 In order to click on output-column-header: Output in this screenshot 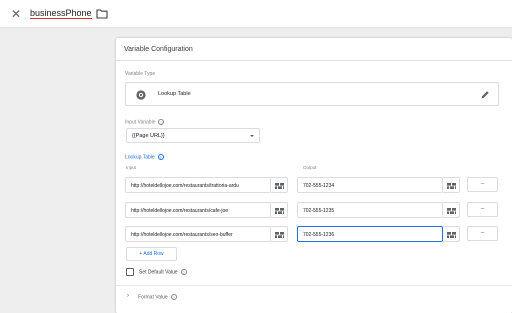, I will do `click(310, 167)`.